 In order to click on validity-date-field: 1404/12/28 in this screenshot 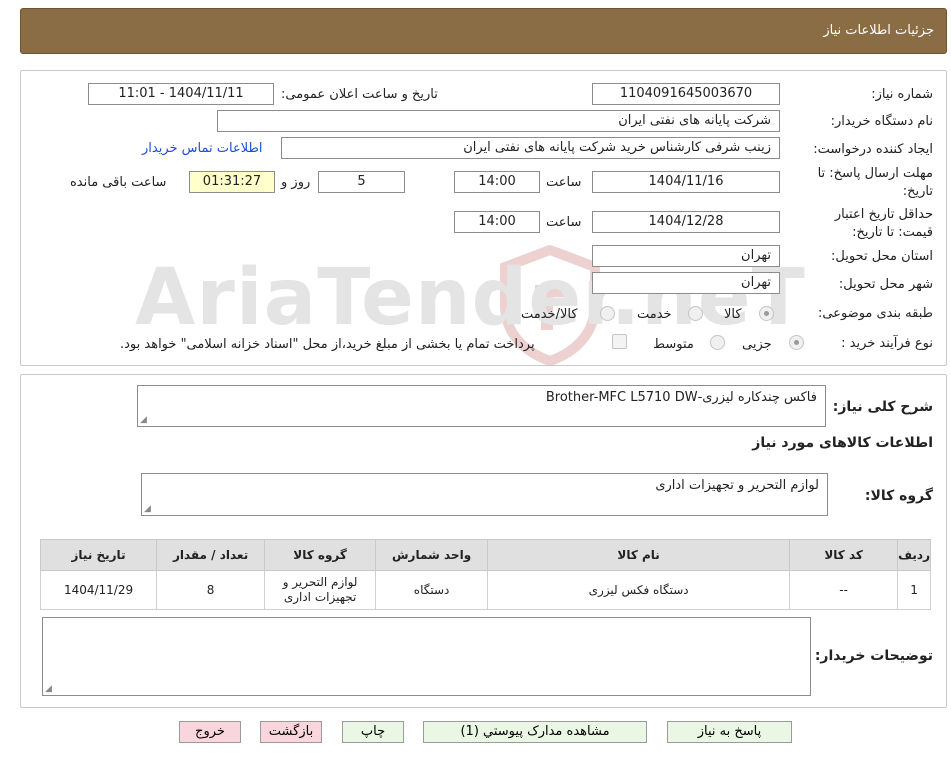, I will do `click(686, 222)`.